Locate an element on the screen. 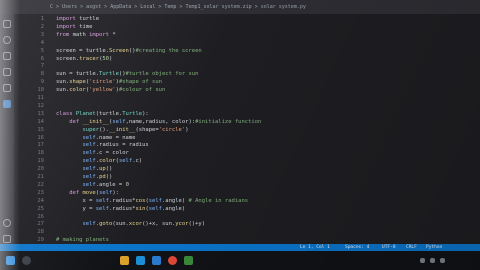 This screenshot has width=480, height=270. code-line: self.goto(sun.xcor()+x, sun.ycor()+y) is located at coordinates (131, 224).